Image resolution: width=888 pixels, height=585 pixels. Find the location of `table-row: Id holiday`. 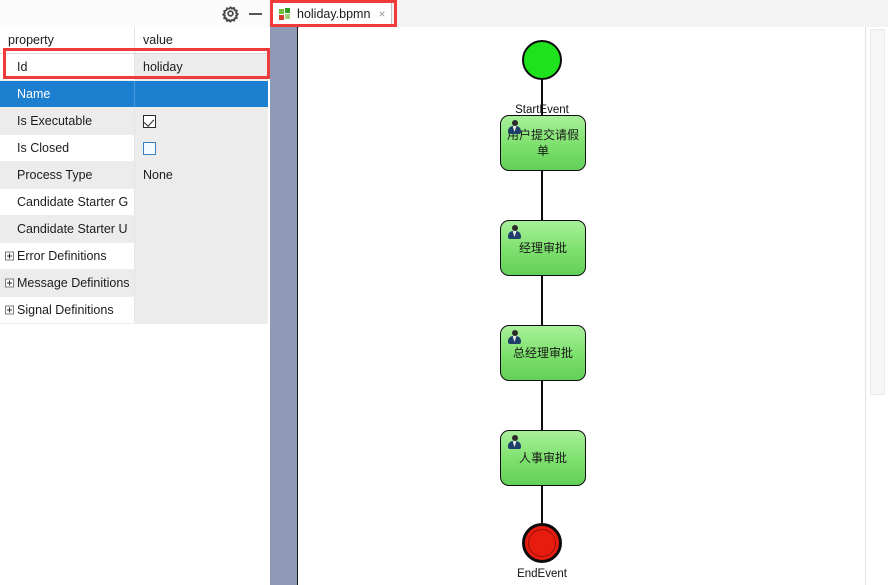

table-row: Id holiday is located at coordinates (134, 67).